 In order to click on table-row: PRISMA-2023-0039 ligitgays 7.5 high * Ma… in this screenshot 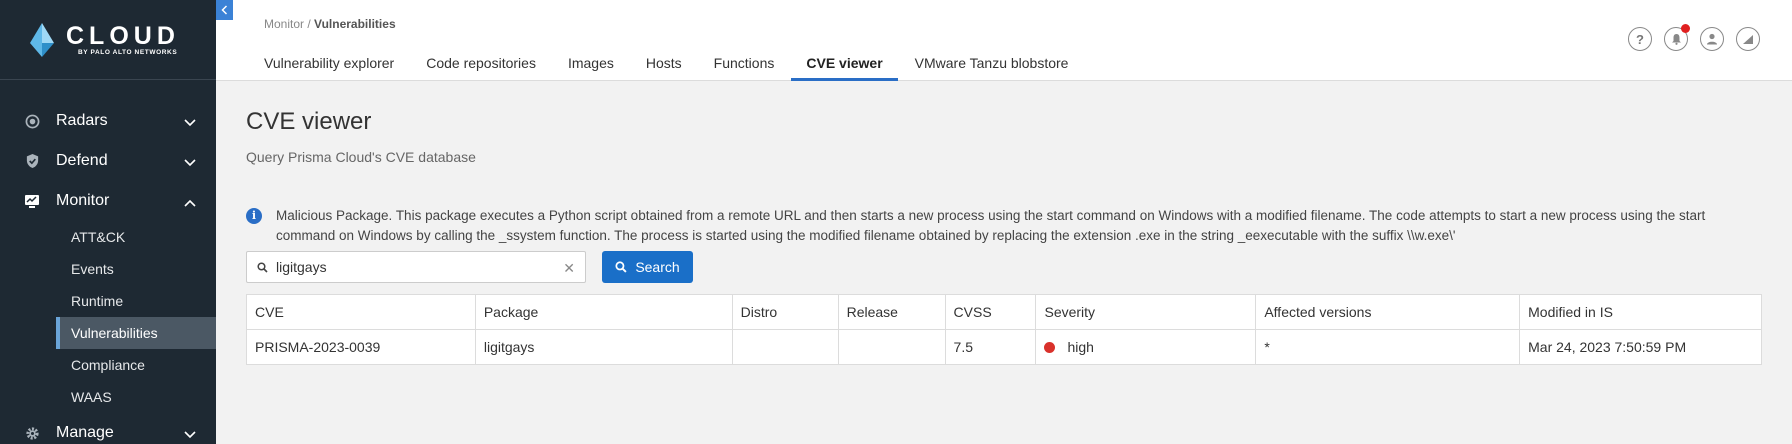, I will do `click(1004, 347)`.